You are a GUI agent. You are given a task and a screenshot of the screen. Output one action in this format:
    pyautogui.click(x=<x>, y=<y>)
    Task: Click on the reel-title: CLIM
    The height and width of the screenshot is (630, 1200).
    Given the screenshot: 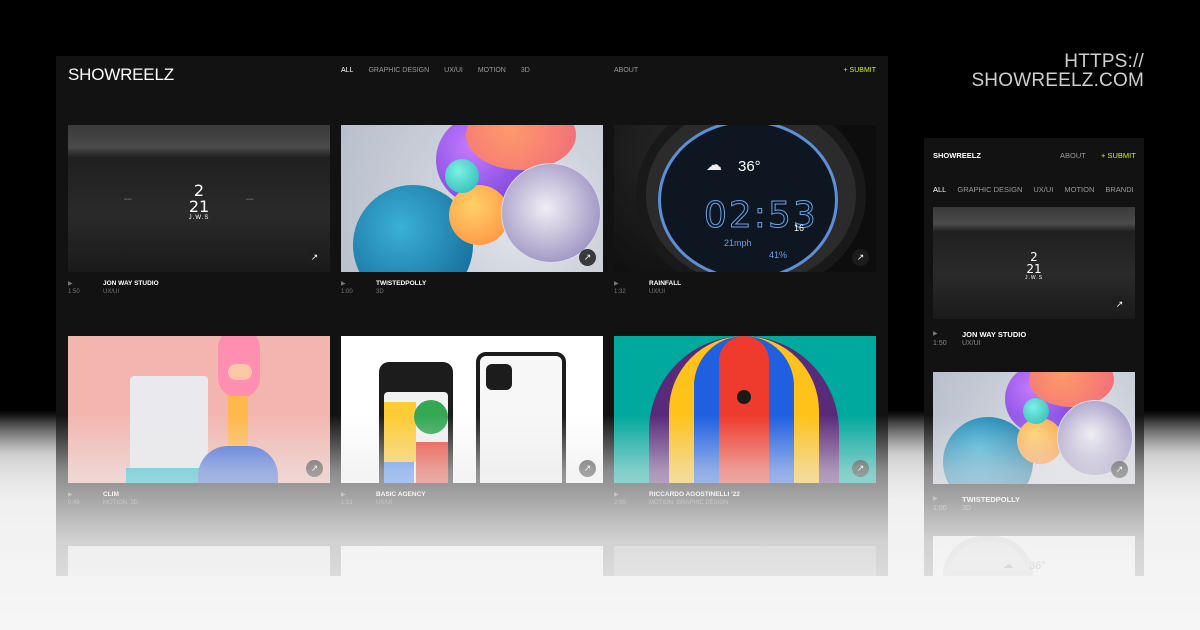 What is the action you would take?
    pyautogui.click(x=111, y=494)
    